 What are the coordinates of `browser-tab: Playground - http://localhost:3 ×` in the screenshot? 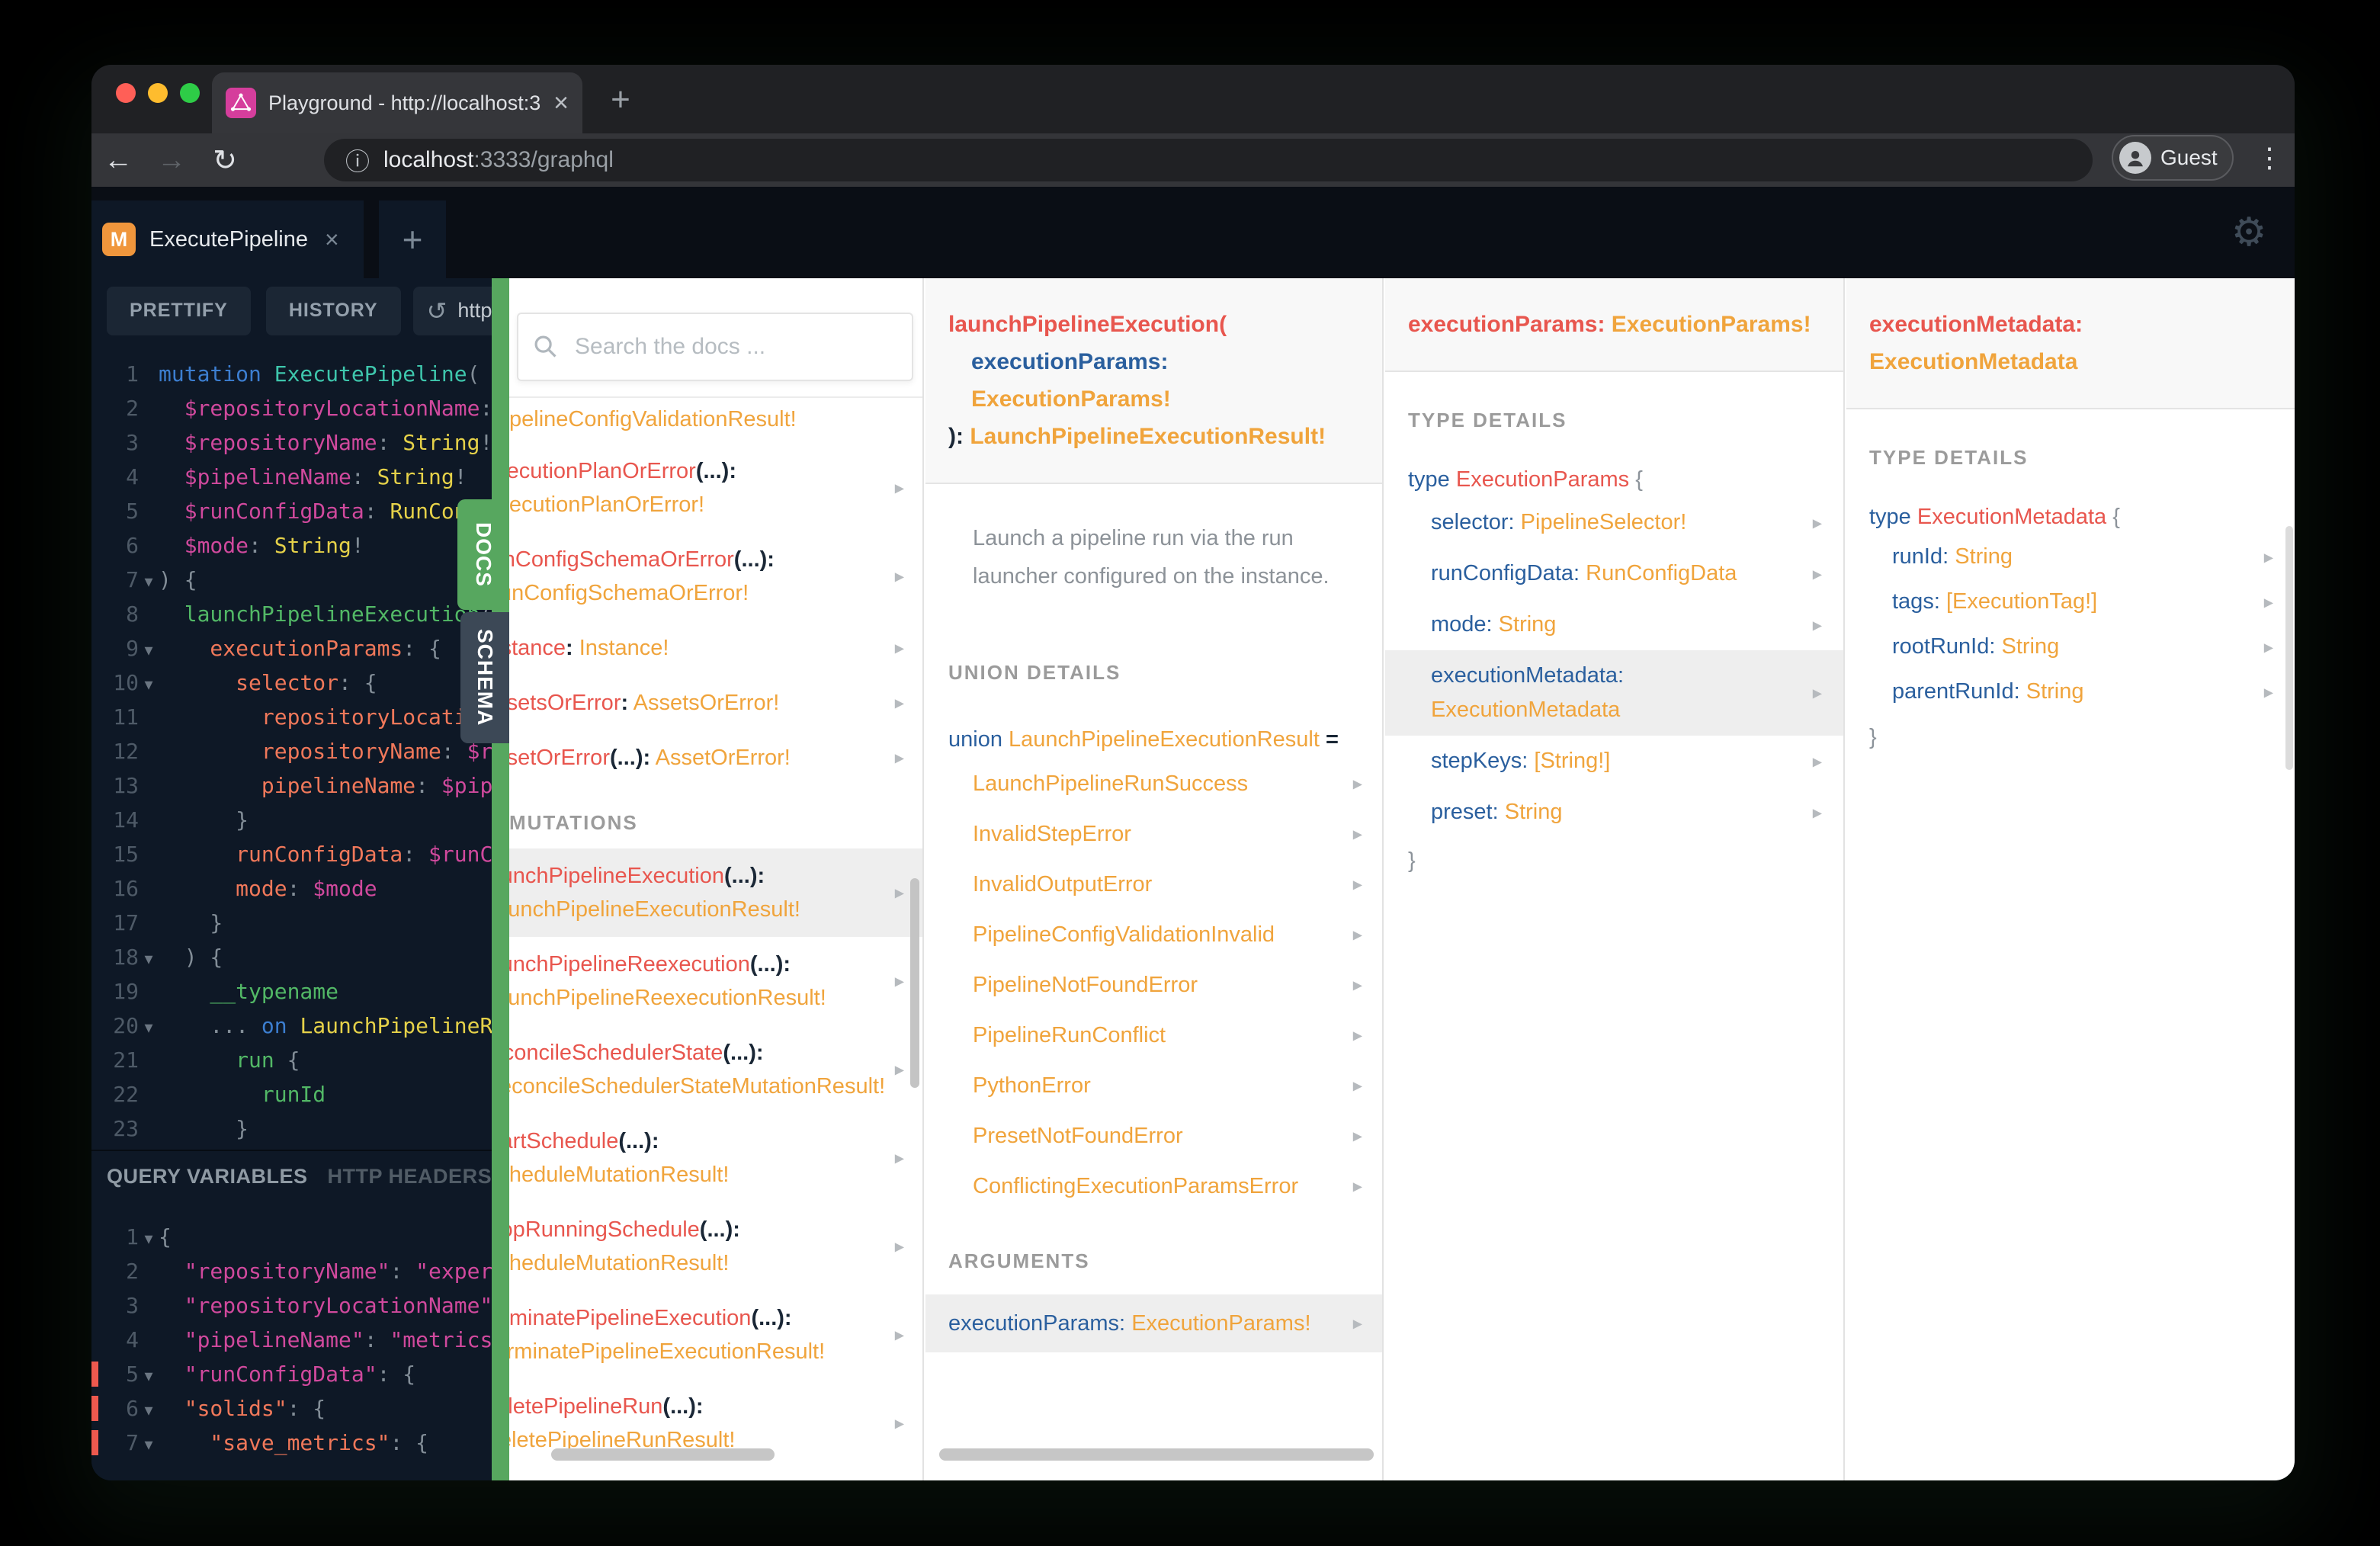 It's located at (397, 102).